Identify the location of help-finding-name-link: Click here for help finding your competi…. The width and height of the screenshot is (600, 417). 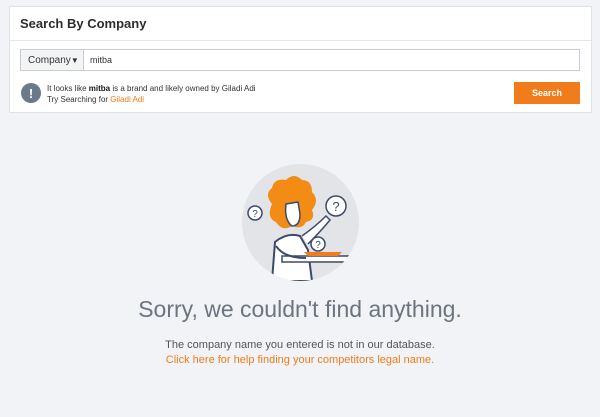
(300, 360).